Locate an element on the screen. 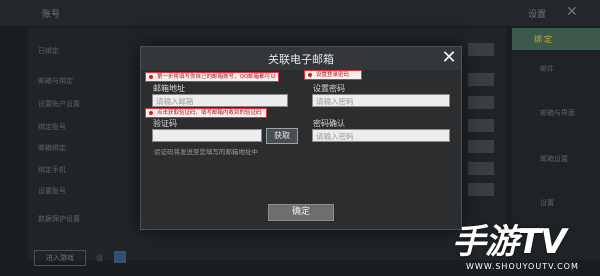 Image resolution: width=600 pixels, height=276 pixels. background-enter-button: 进入游戏 is located at coordinates (60, 258).